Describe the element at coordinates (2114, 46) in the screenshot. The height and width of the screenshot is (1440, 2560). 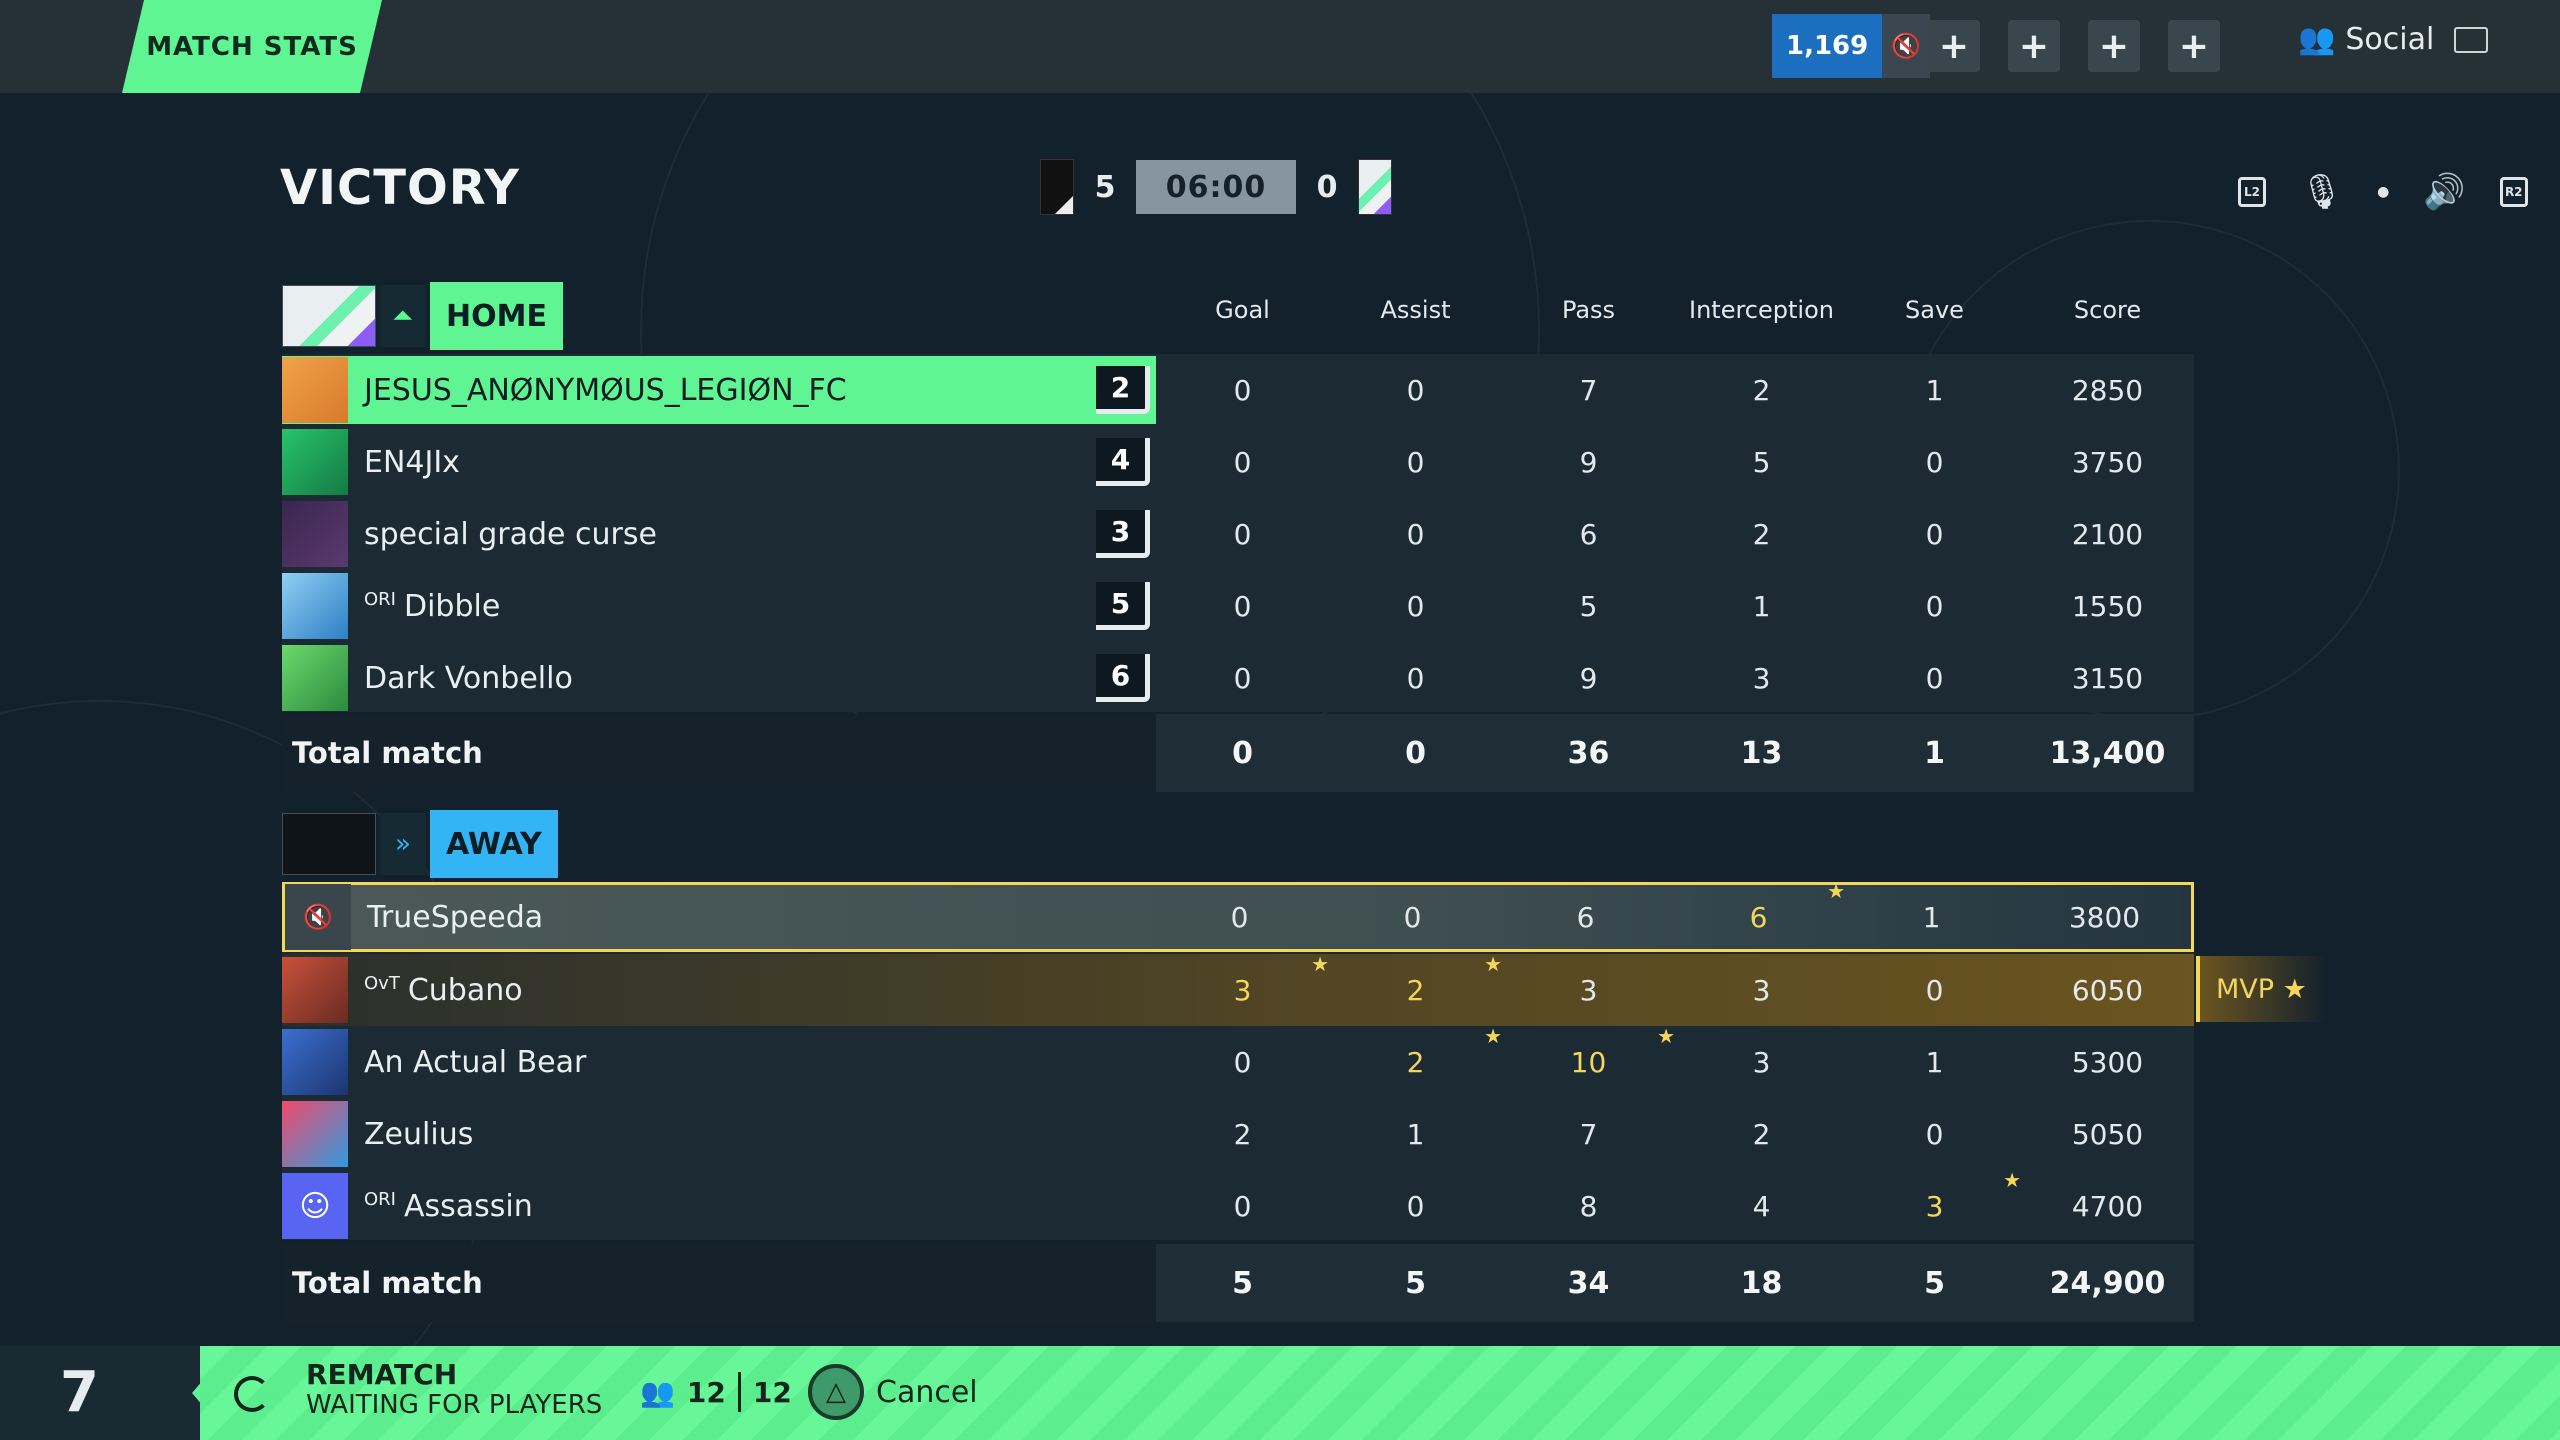
I see `add-slot-button-3: +` at that location.